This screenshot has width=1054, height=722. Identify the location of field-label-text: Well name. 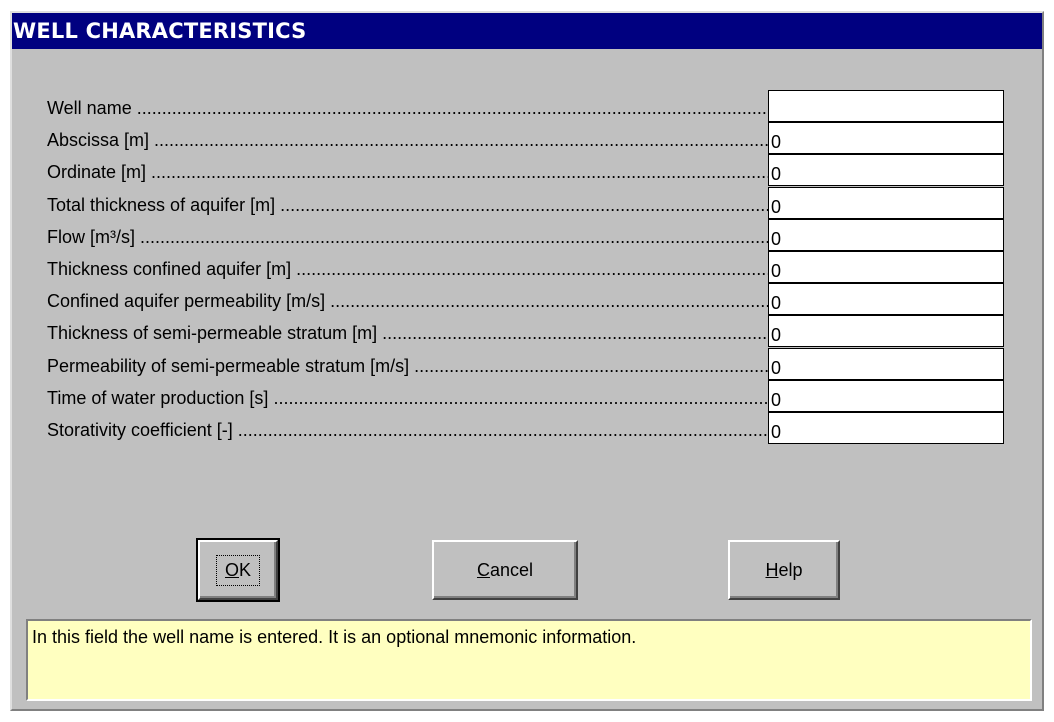
(89, 108).